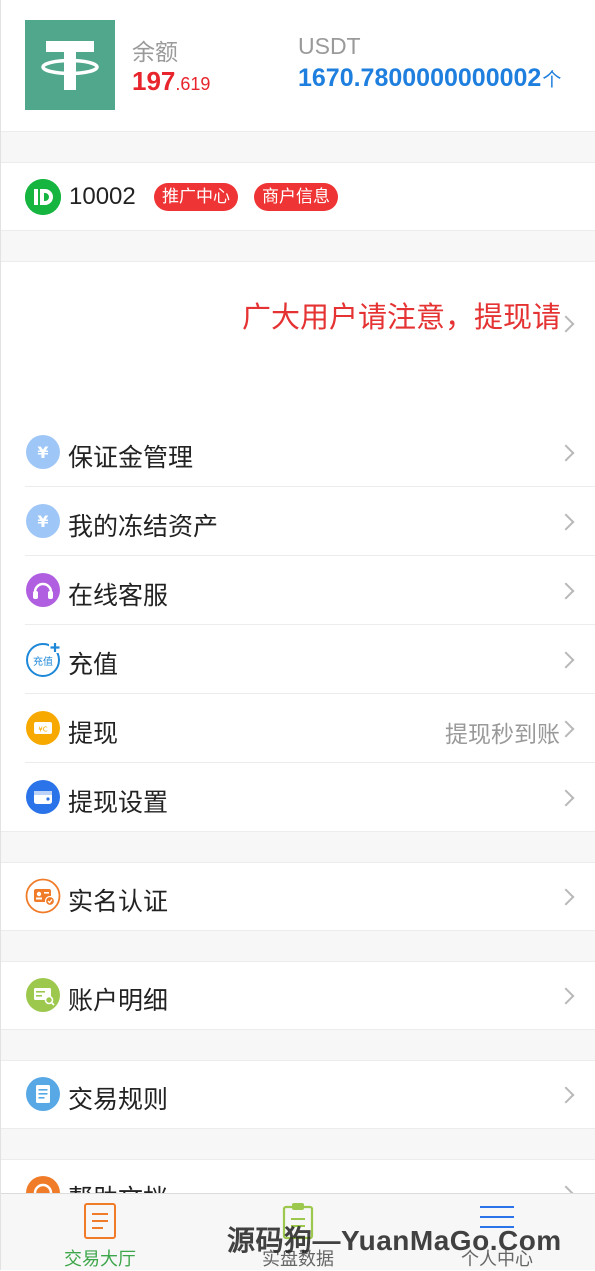 The height and width of the screenshot is (1271, 595). Describe the element at coordinates (420, 78) in the screenshot. I see `usdt-amount: 1670.7800000000002` at that location.